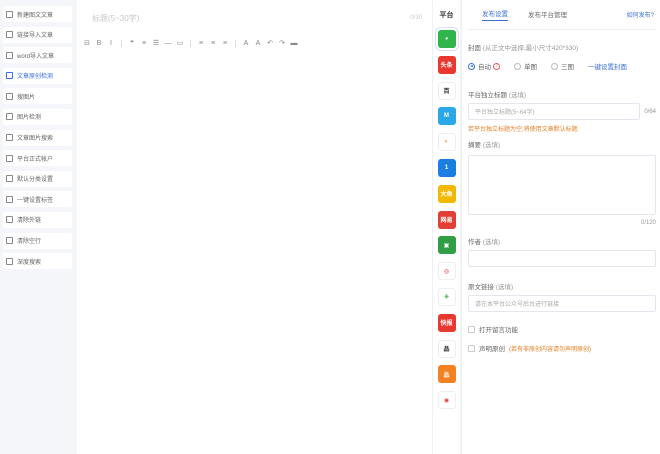  I want to click on sidebar-item: 清除空行, so click(37, 240).